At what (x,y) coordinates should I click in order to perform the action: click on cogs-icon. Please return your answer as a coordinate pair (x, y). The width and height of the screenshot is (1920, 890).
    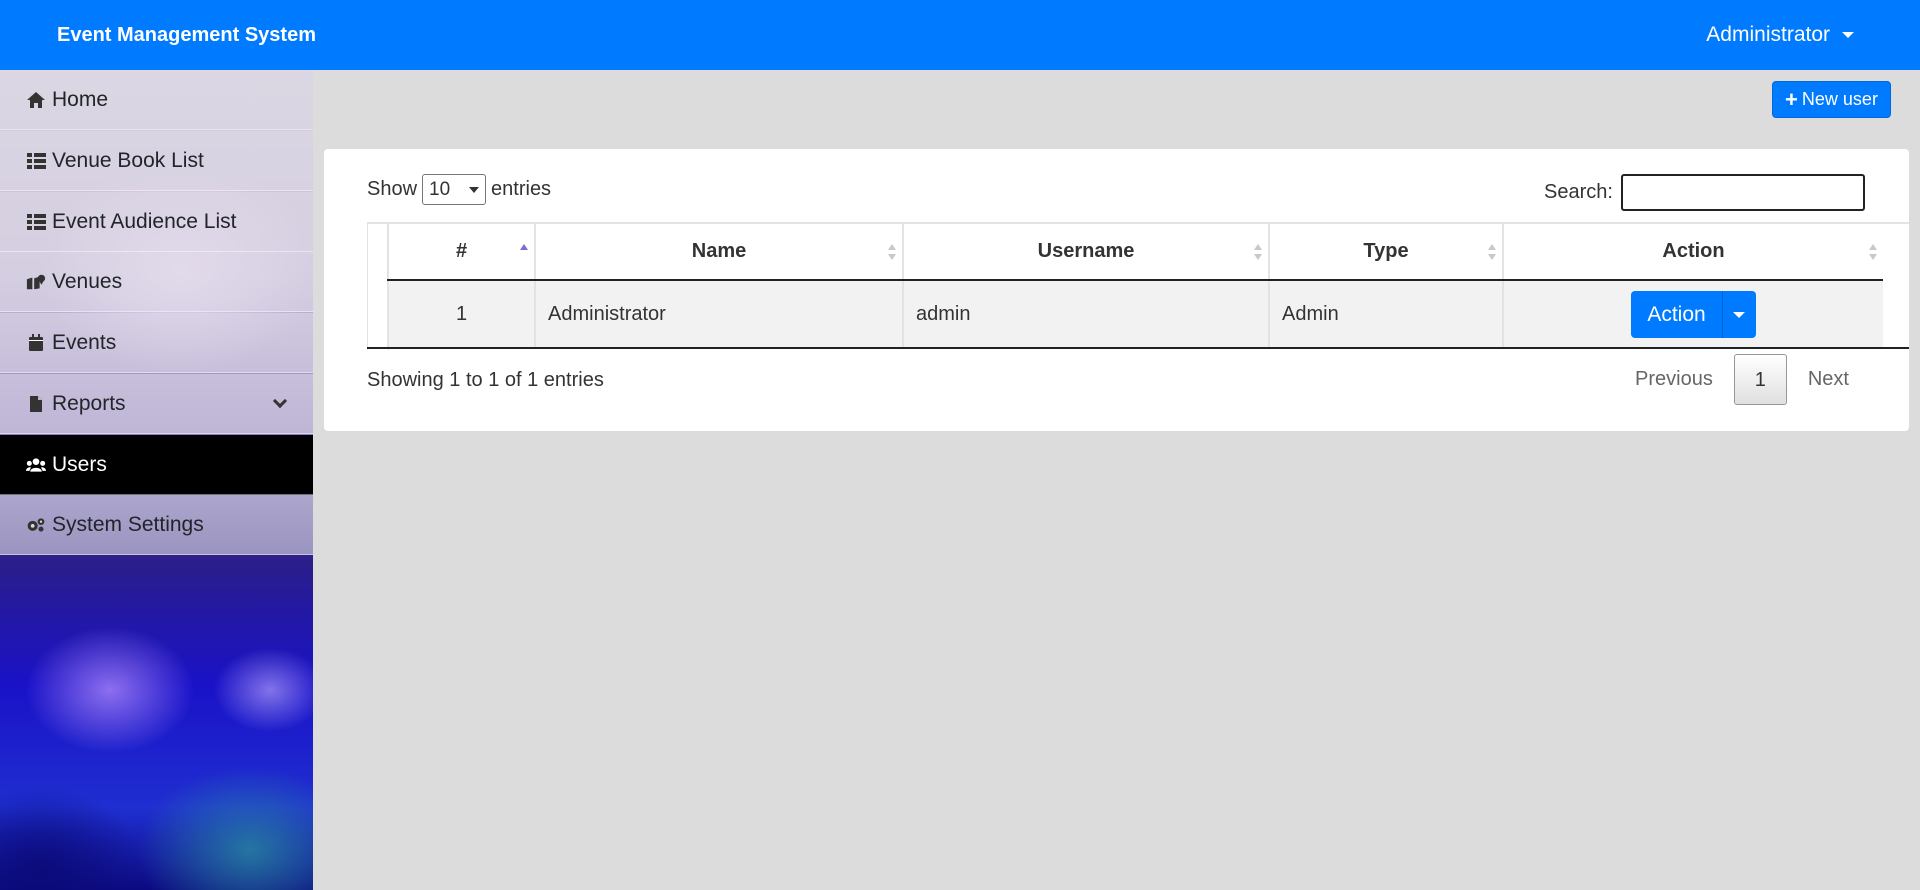
    Looking at the image, I should click on (36, 525).